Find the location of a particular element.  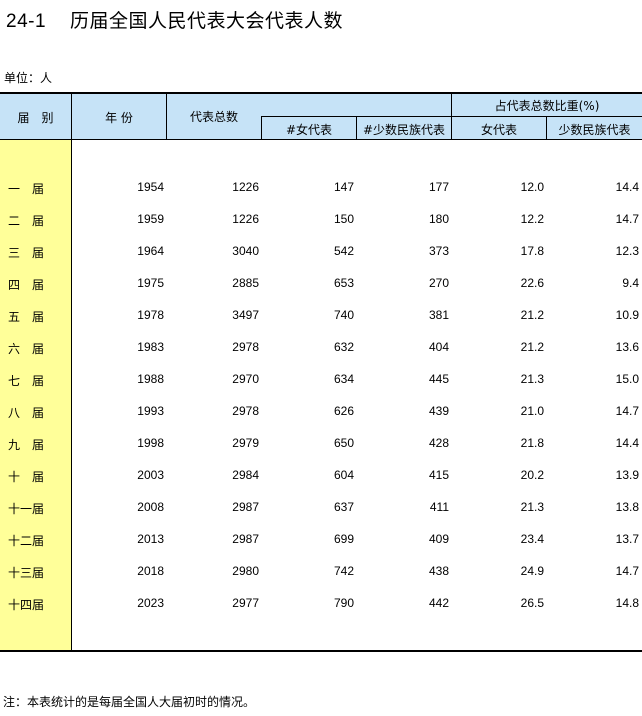

cell-minority: 180 is located at coordinates (438, 219).